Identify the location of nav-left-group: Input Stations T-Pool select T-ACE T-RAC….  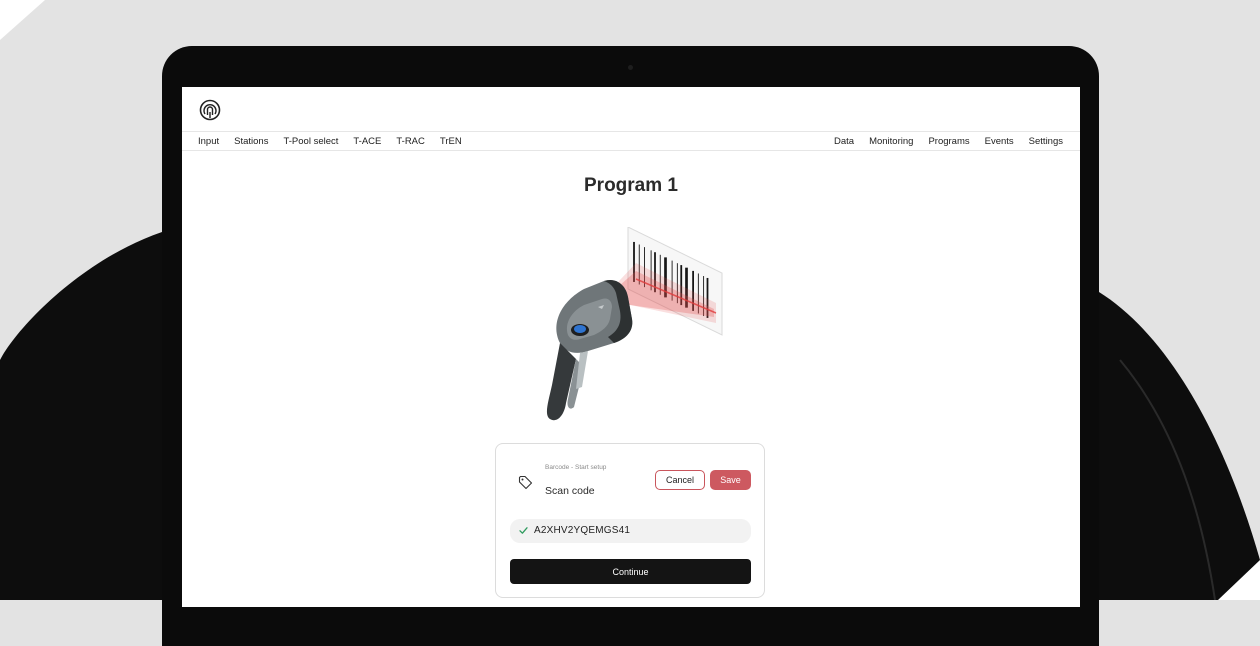
(330, 141).